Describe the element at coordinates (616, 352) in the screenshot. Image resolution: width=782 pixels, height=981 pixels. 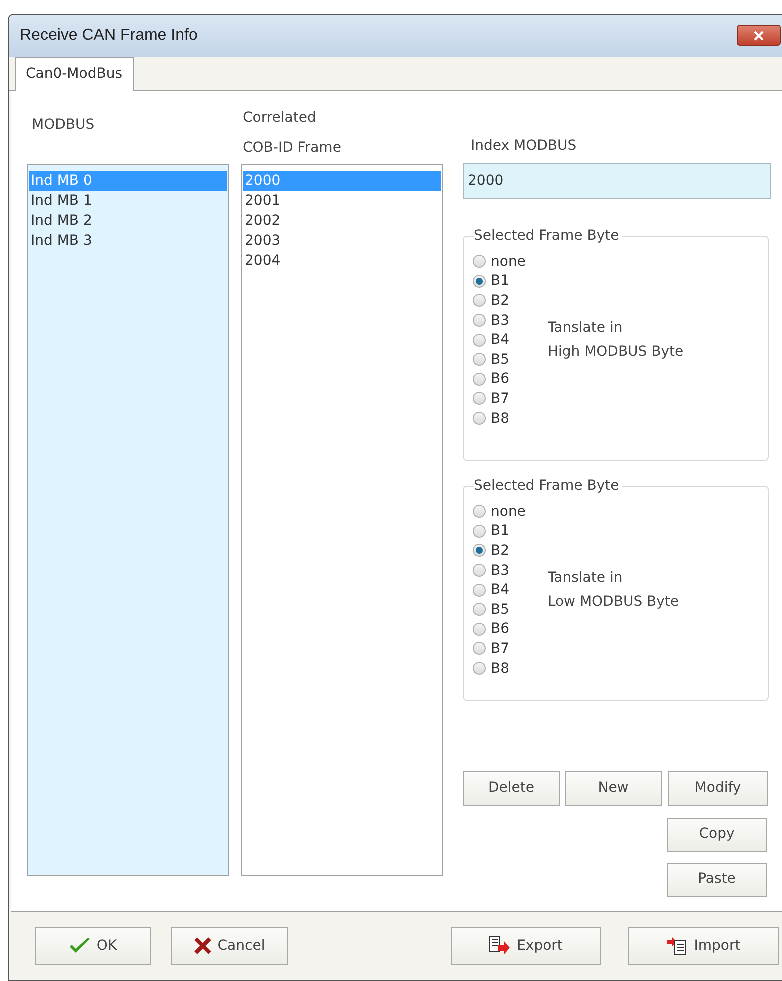
I see `note-text: High MODBUS Byte` at that location.